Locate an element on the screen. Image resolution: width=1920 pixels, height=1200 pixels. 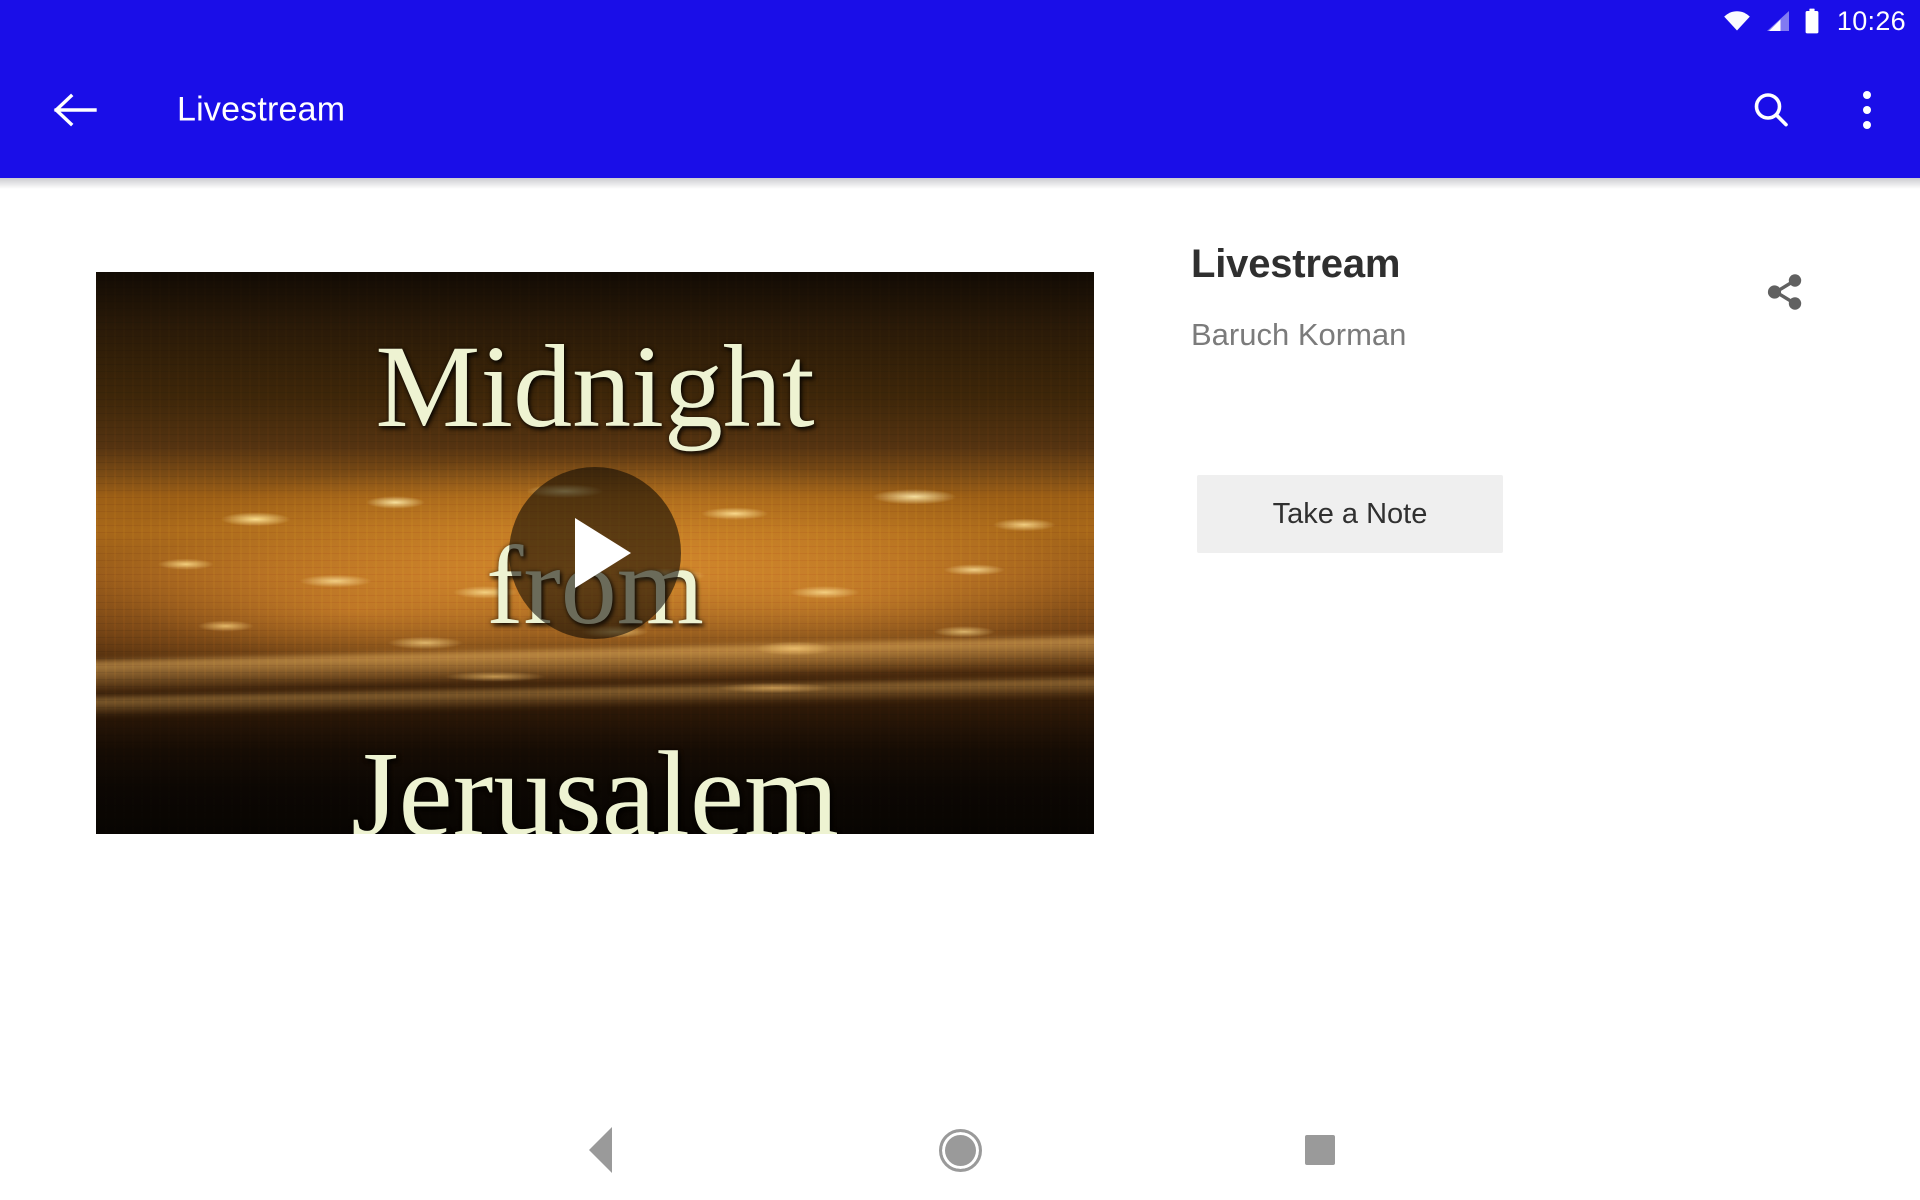
android-navigation-bar is located at coordinates (960, 1150).